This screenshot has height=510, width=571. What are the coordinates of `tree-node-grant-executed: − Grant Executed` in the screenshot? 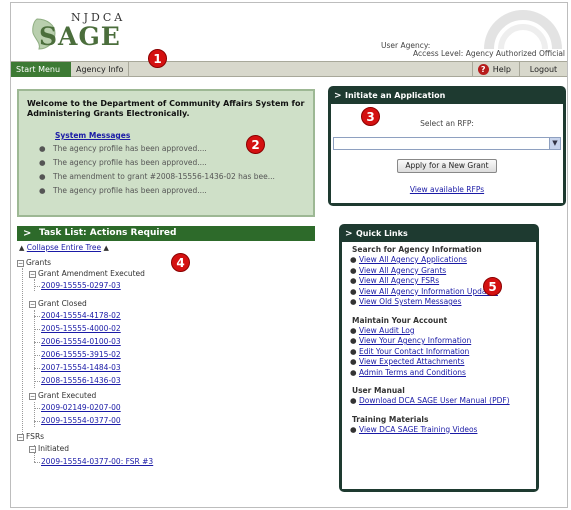 It's located at (62, 395).